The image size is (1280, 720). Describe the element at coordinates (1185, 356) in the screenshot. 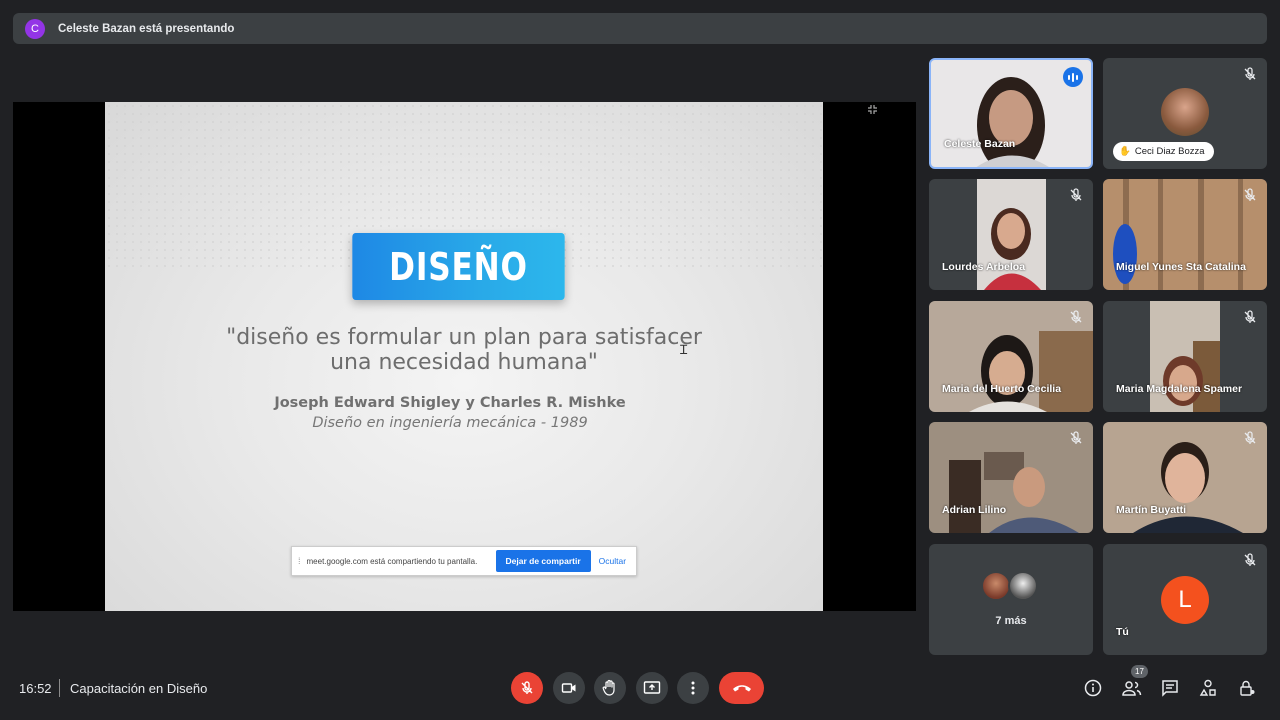

I see `participant-tile-maria-magdalena: Maria Magdalena Spamer` at that location.